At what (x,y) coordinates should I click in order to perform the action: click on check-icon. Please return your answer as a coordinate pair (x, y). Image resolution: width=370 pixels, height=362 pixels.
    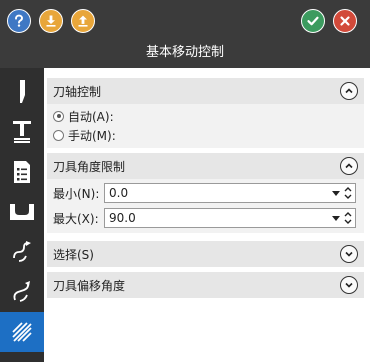
    Looking at the image, I should click on (313, 21).